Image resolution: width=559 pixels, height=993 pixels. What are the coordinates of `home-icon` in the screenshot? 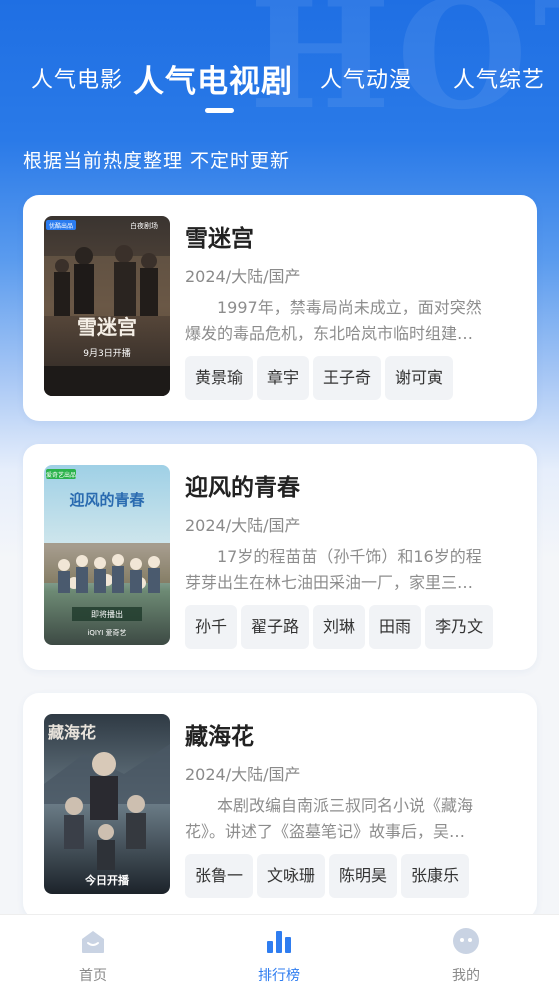 It's located at (93, 941).